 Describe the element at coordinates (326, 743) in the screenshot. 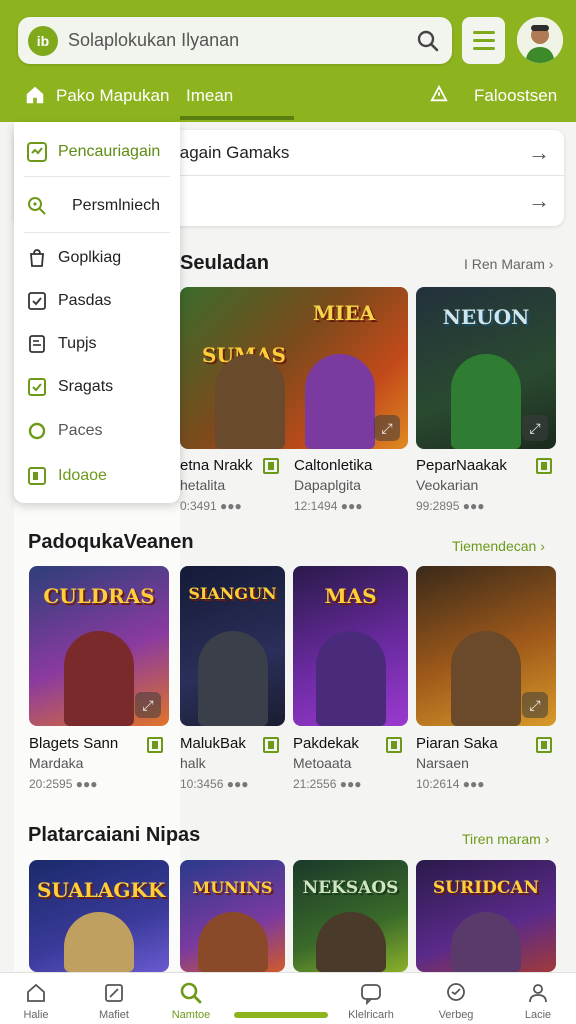

I see `game-title: Pakdekak` at that location.